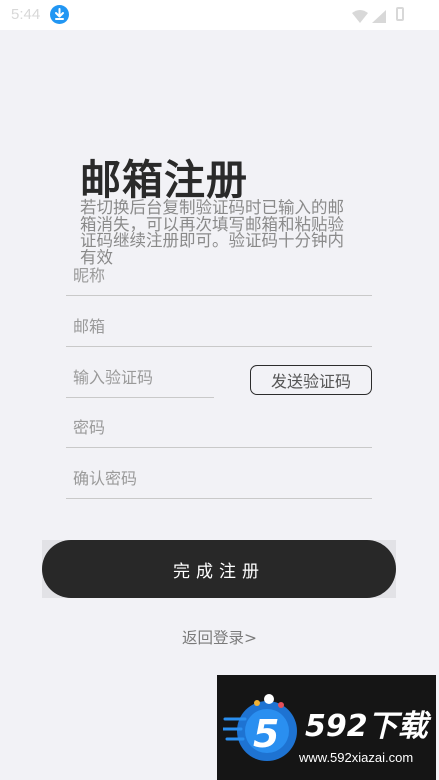  What do you see at coordinates (266, 734) in the screenshot?
I see `svg-text: 5` at bounding box center [266, 734].